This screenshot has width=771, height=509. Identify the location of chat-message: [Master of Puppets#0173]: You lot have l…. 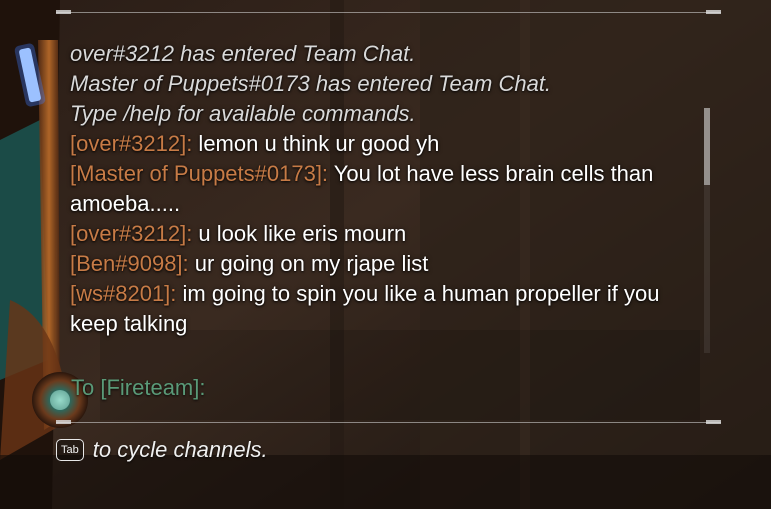
(385, 189).